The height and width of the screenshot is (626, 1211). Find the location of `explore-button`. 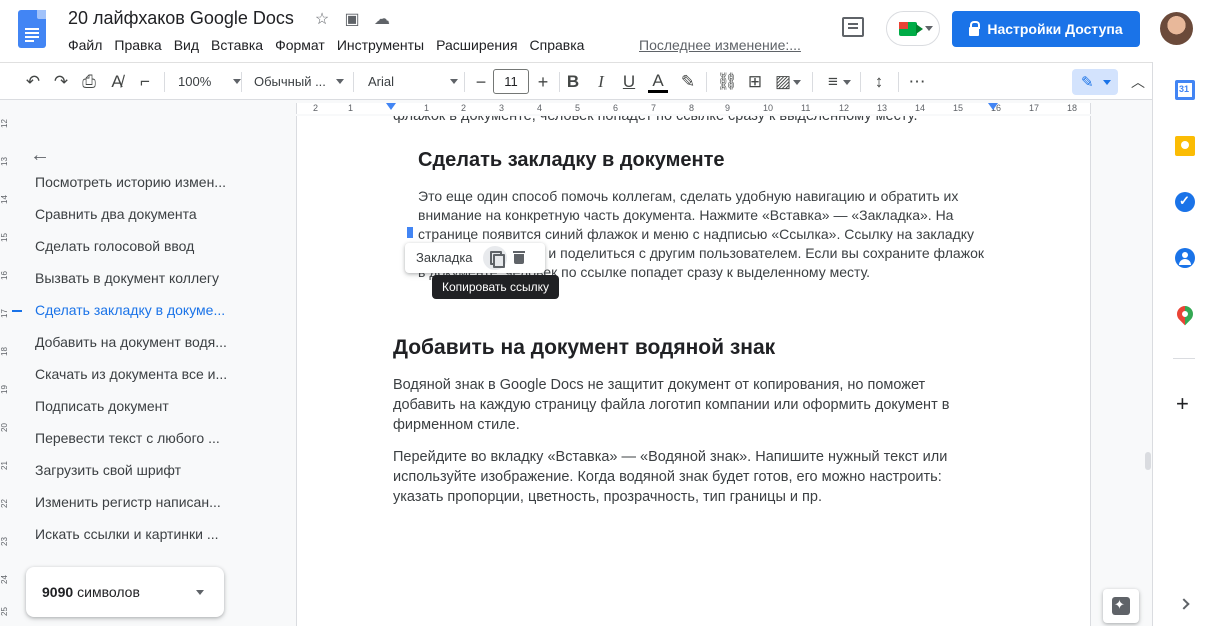

explore-button is located at coordinates (1121, 606).